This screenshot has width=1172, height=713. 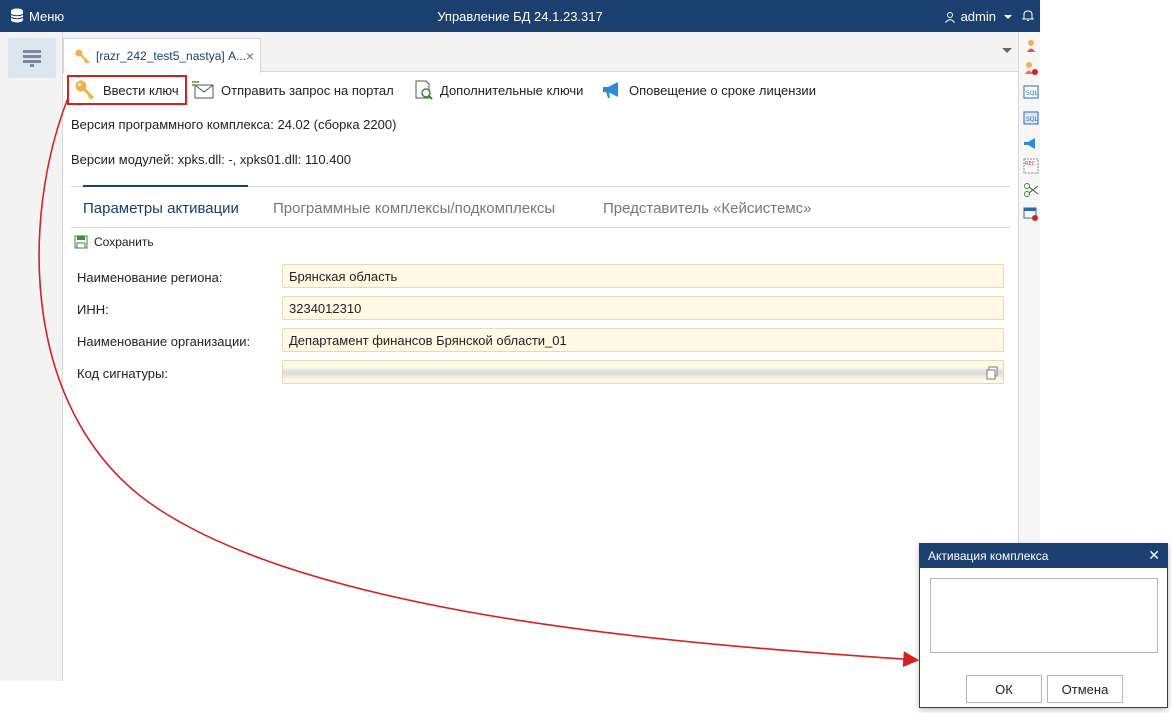 I want to click on save-button: Сохранить, so click(x=114, y=242).